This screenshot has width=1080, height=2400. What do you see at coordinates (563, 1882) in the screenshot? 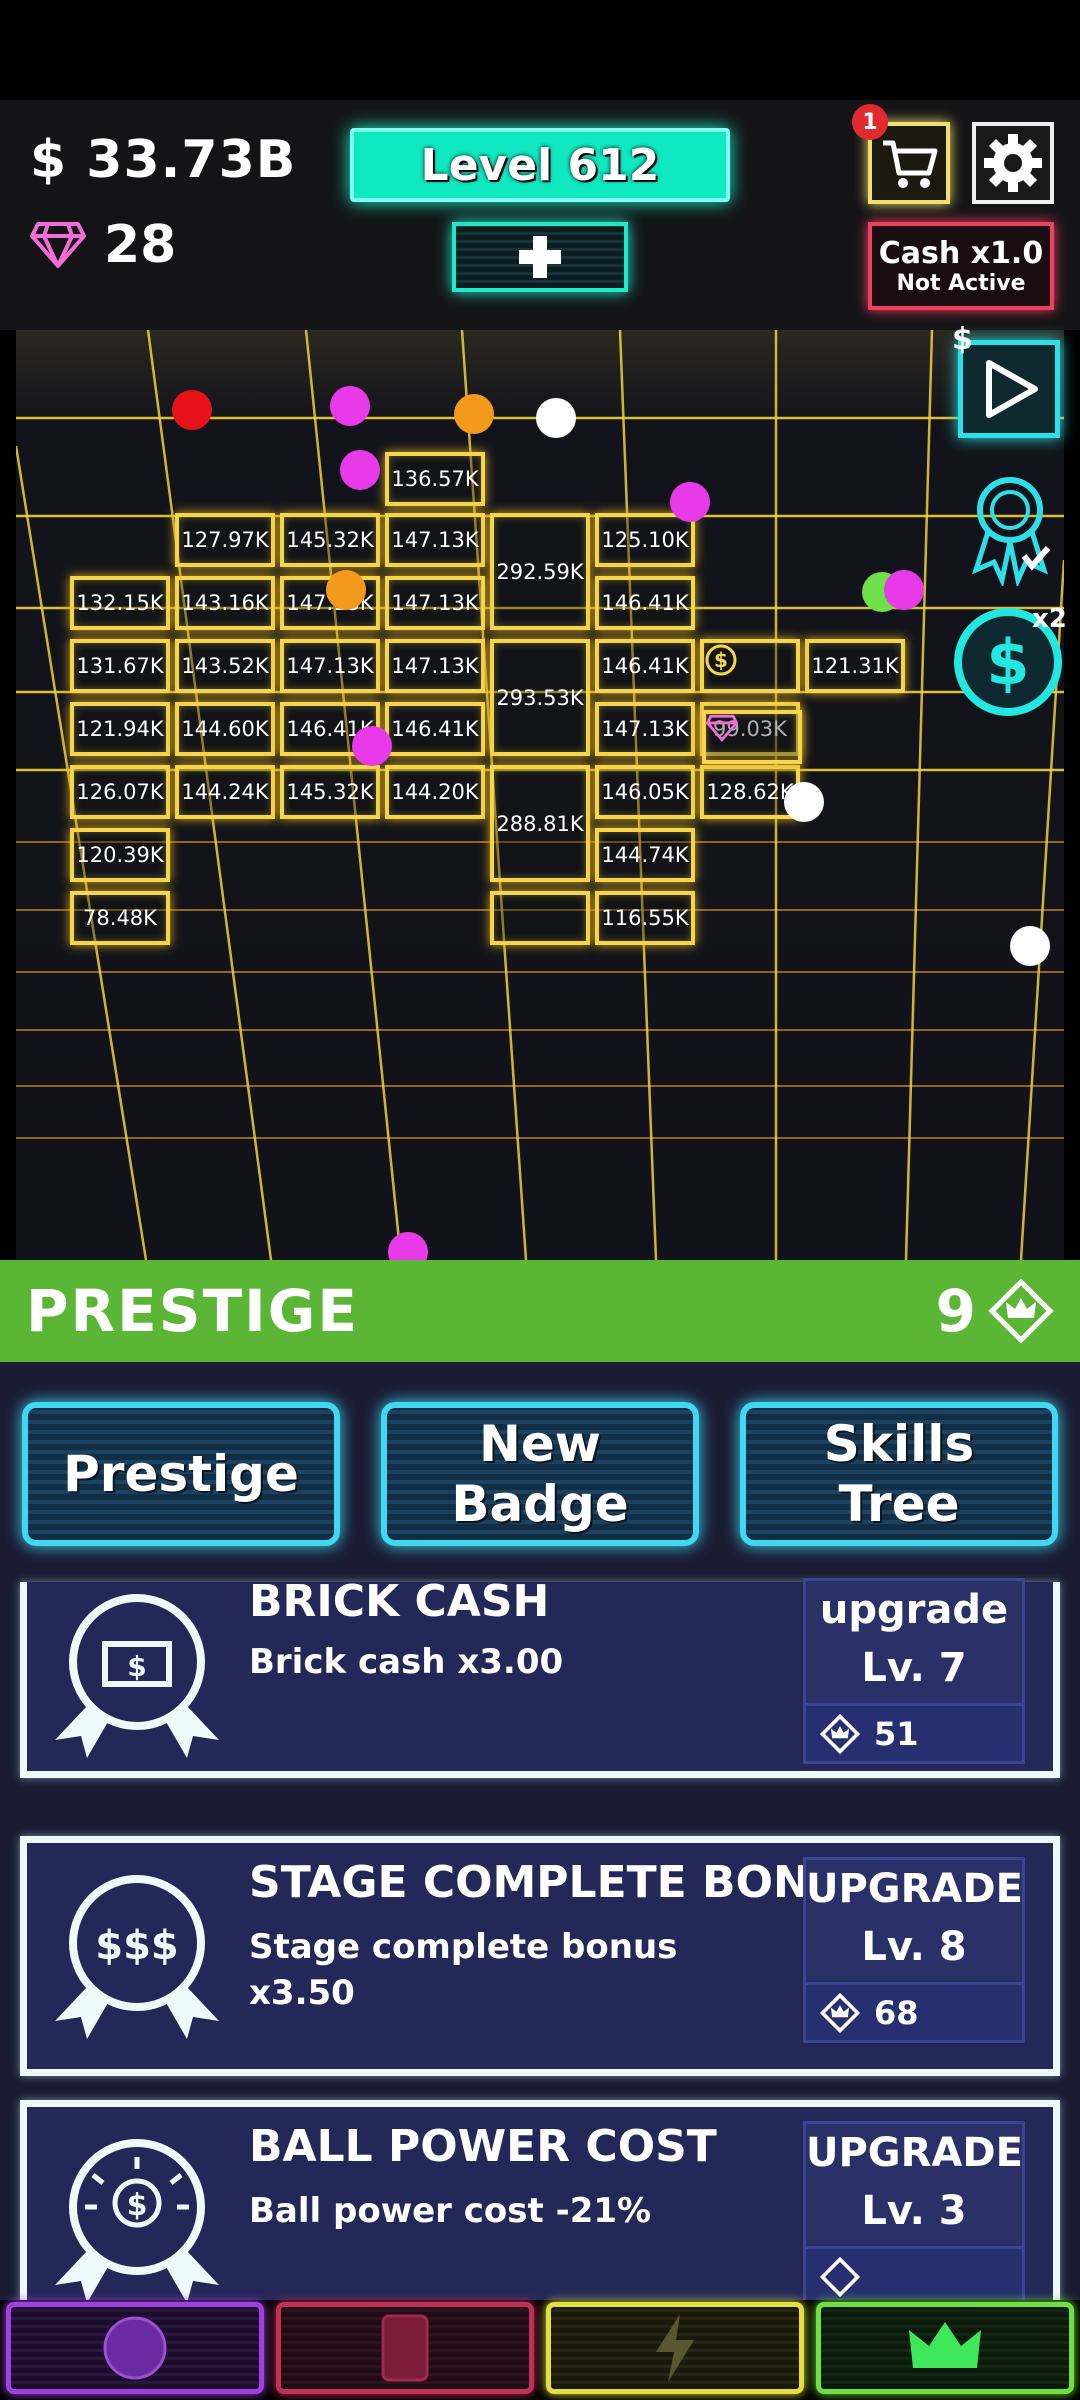
I see `card-title: STAGE COMPLETE BONUS` at bounding box center [563, 1882].